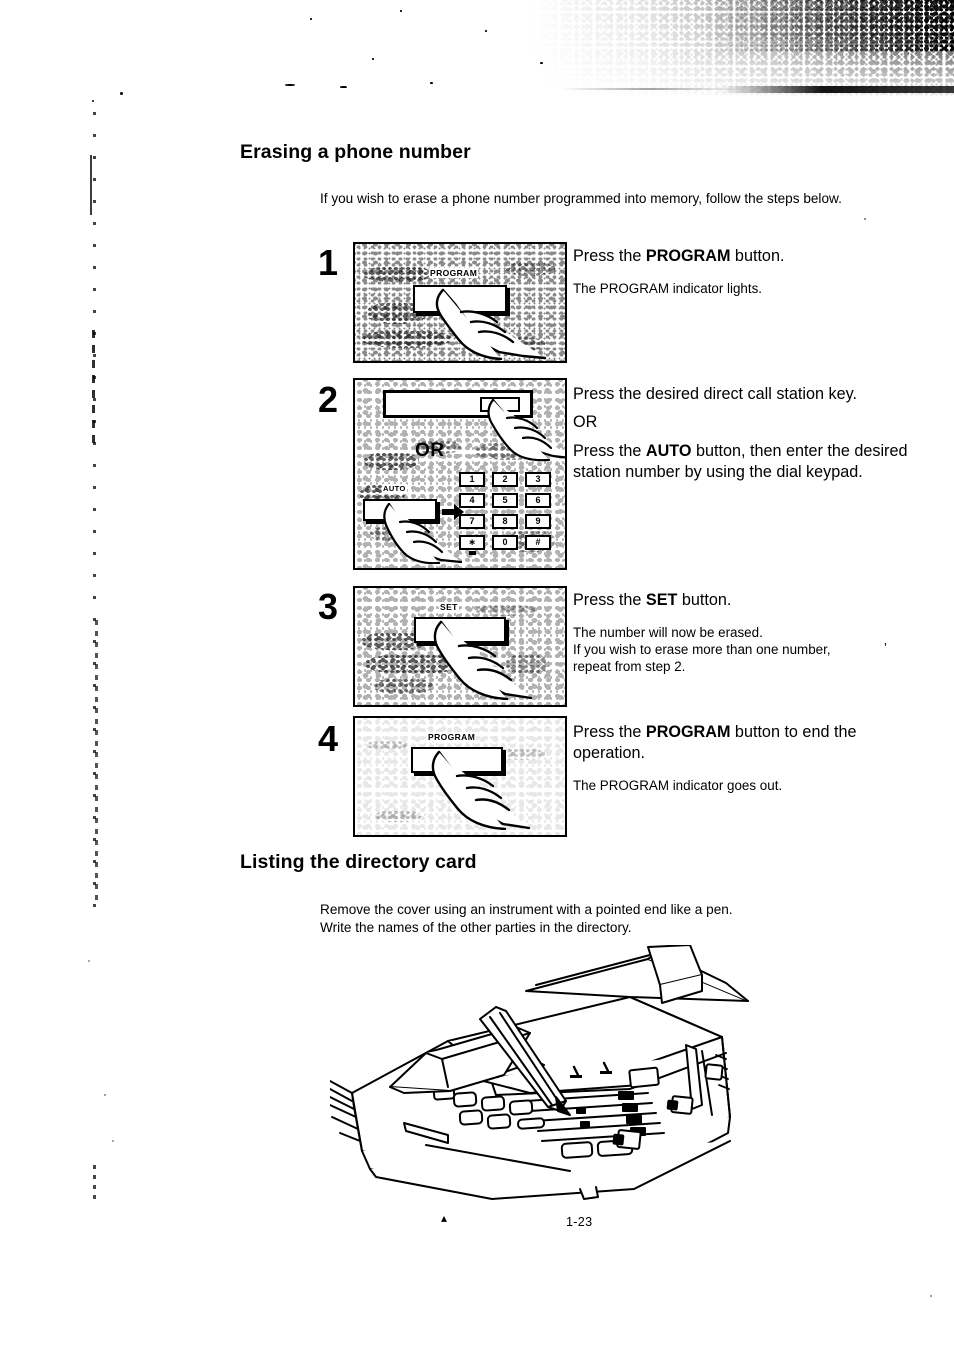 Image resolution: width=954 pixels, height=1349 pixels. Describe the element at coordinates (704, 600) in the screenshot. I see `step-3-instruction-suffix: button.` at that location.